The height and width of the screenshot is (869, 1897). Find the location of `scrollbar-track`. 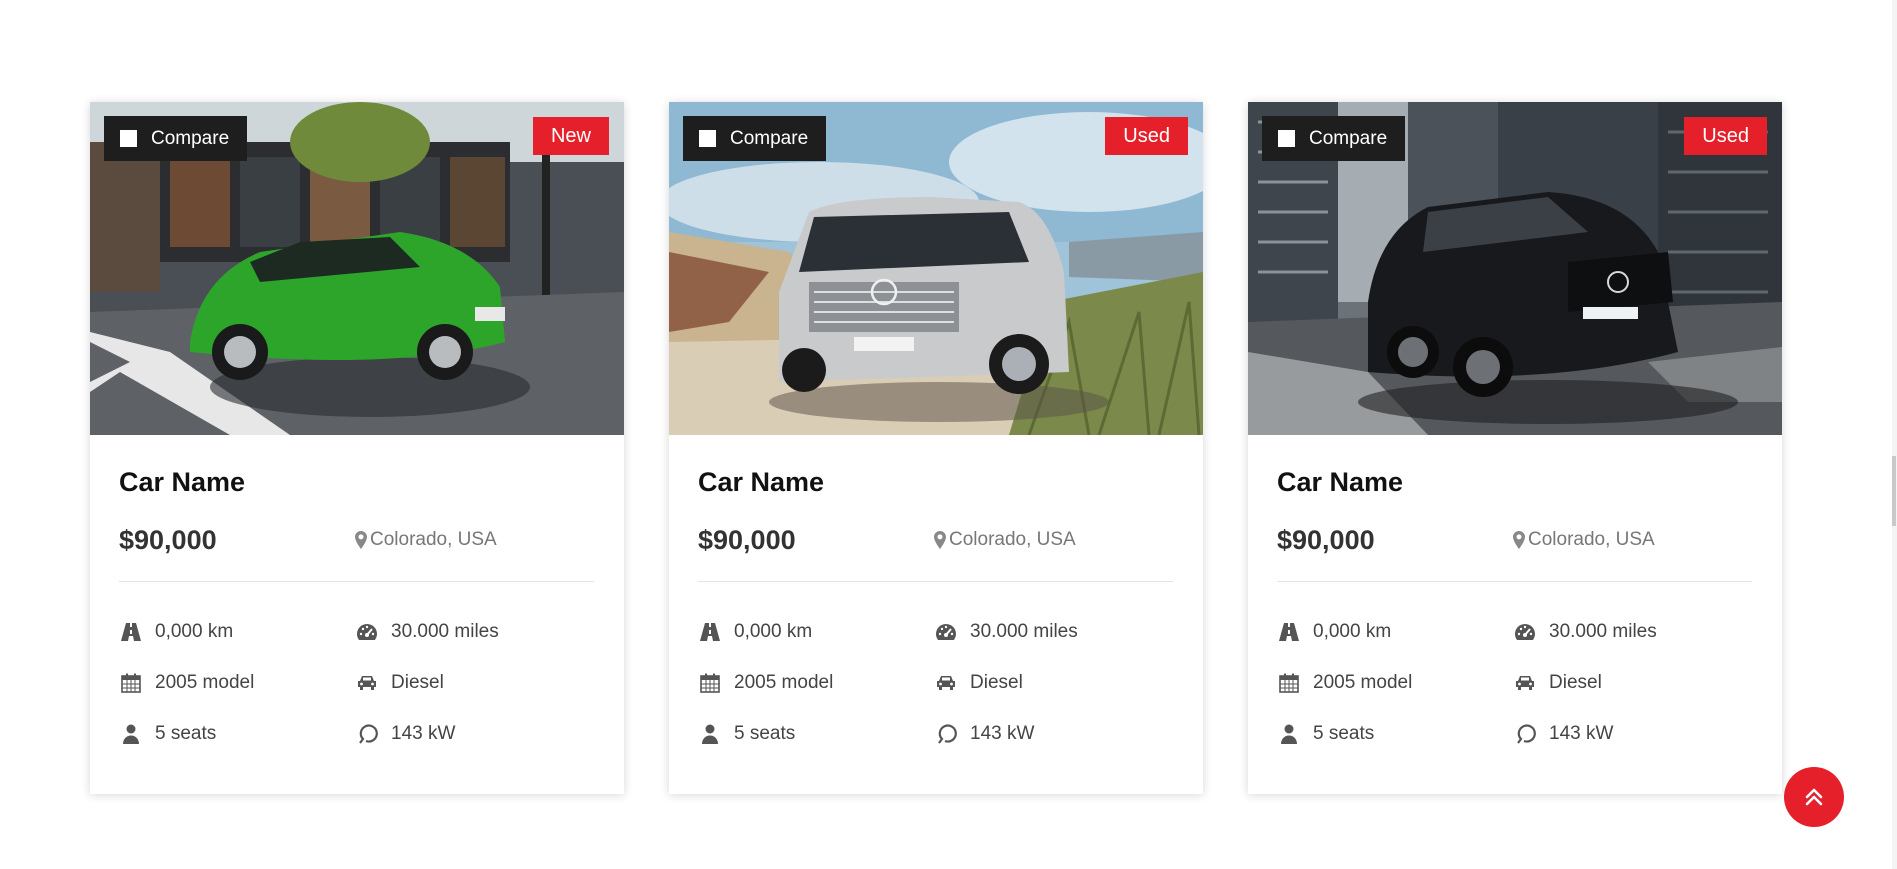

scrollbar-track is located at coordinates (1894, 434).